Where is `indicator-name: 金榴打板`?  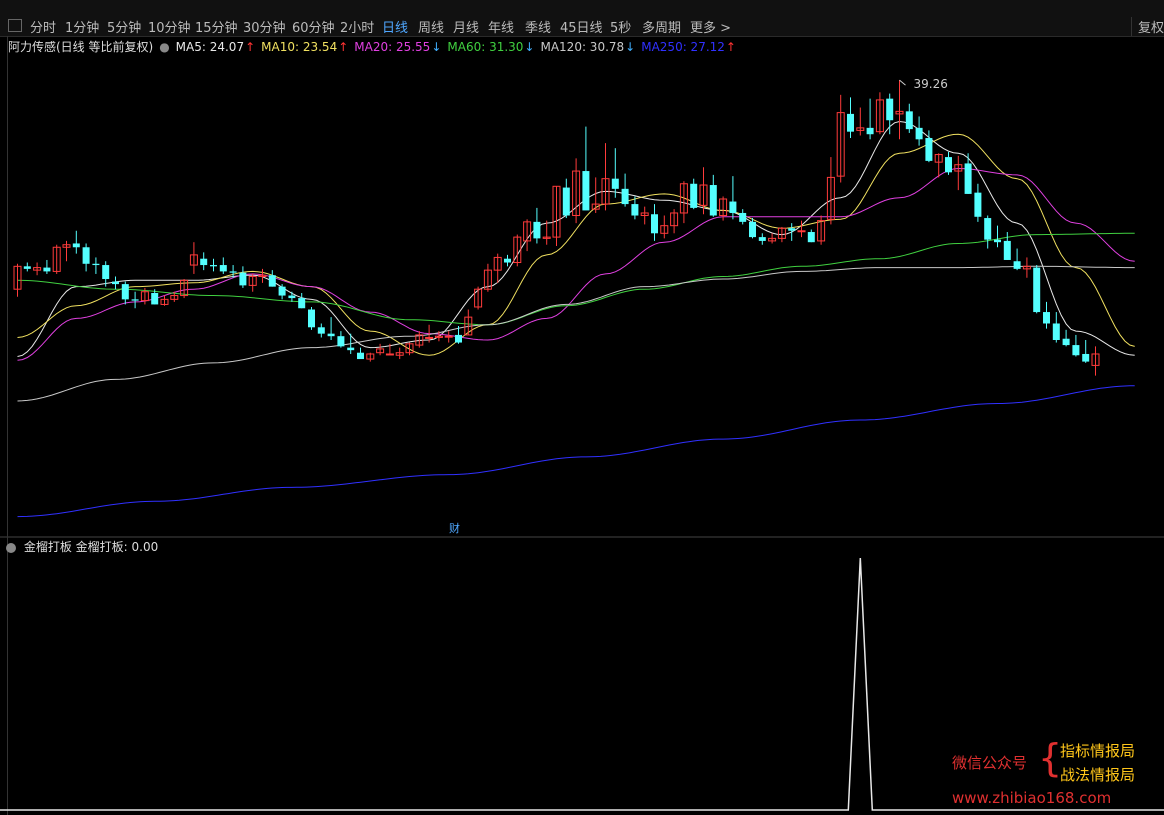
indicator-name: 金榴打板 is located at coordinates (48, 547).